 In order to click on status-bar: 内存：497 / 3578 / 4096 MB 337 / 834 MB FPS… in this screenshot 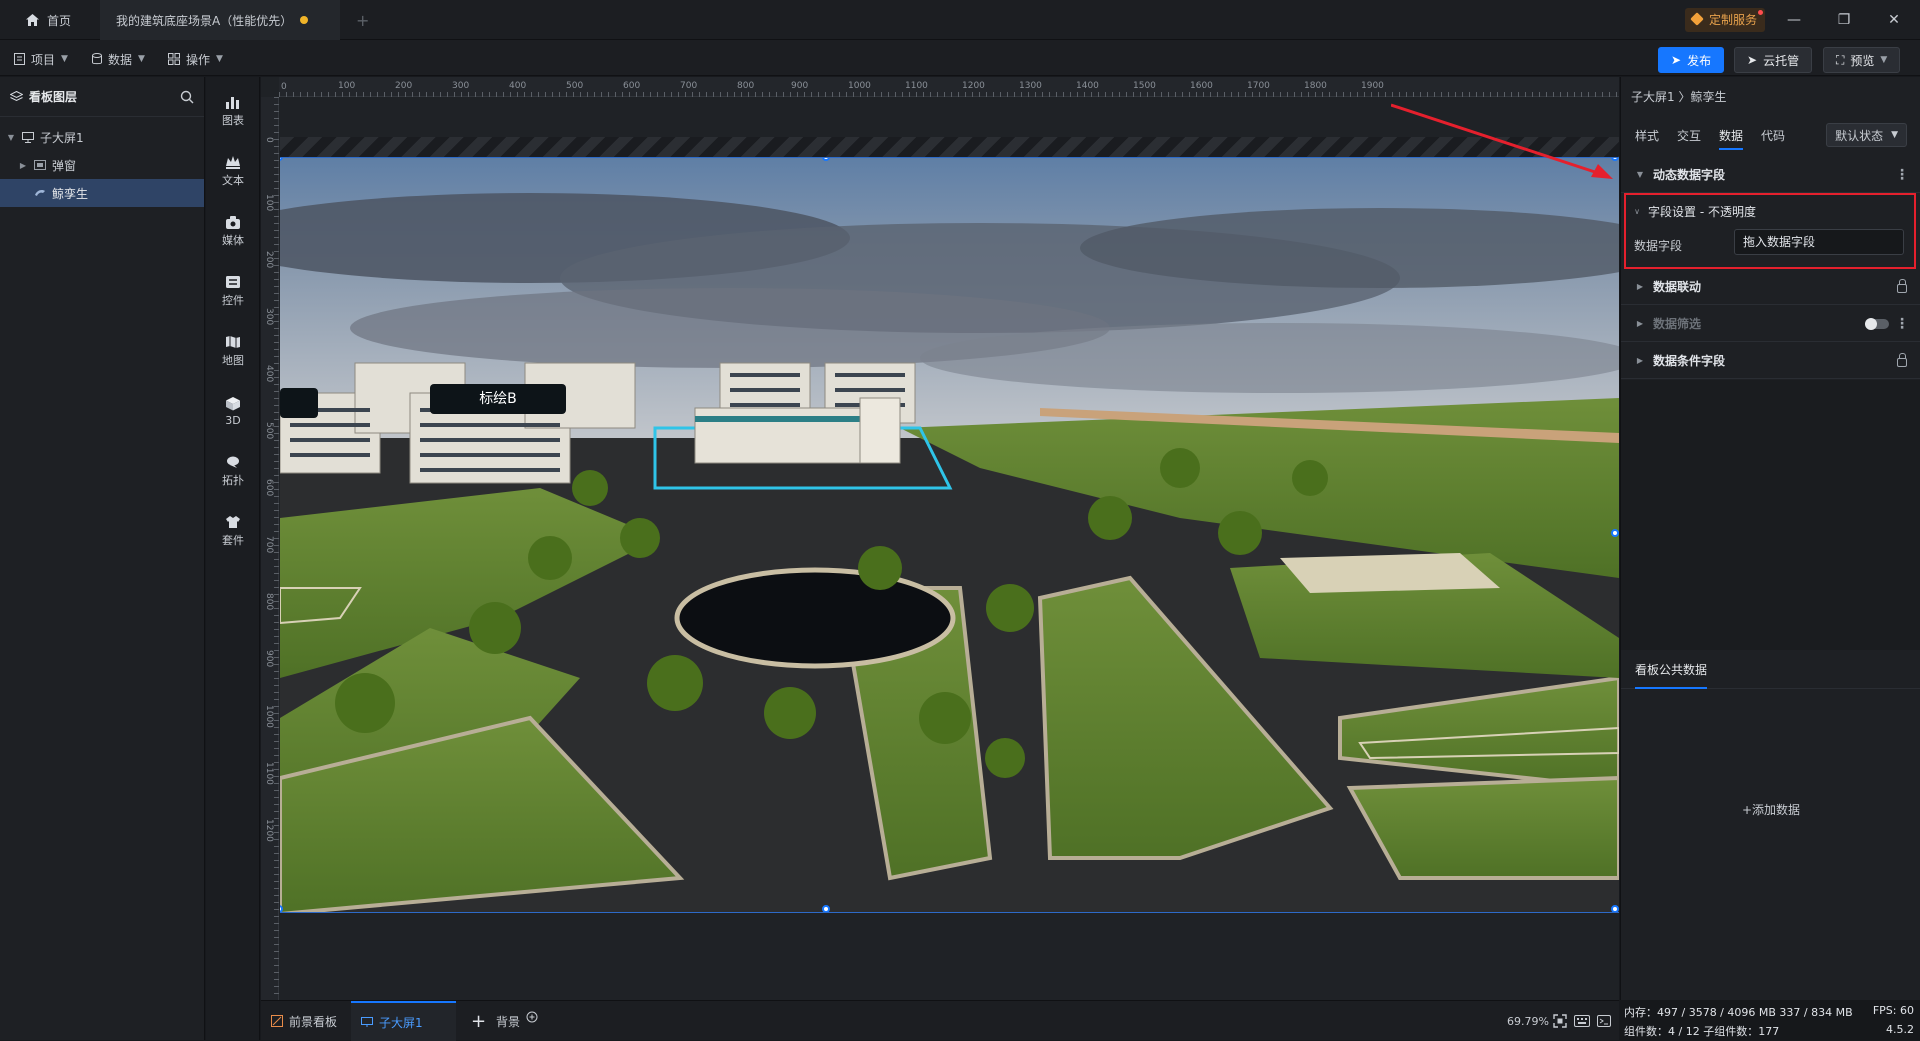, I will do `click(1770, 1020)`.